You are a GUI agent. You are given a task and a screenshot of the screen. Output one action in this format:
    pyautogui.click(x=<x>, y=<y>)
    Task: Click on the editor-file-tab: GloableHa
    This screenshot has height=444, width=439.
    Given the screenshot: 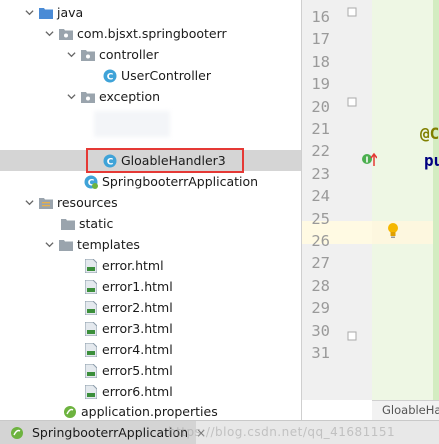 What is the action you would take?
    pyautogui.click(x=405, y=410)
    